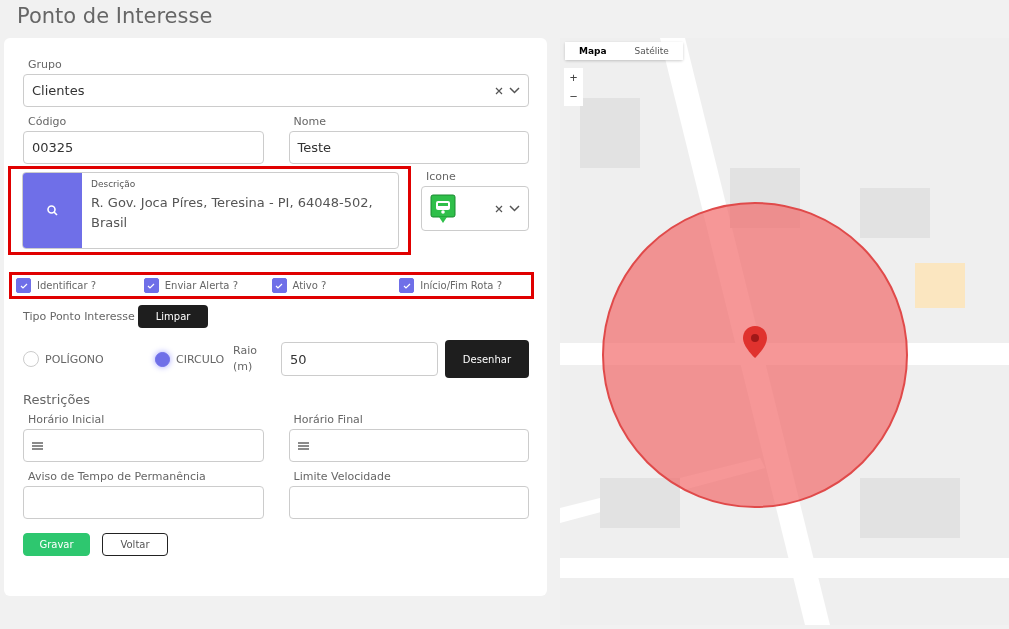 Image resolution: width=1009 pixels, height=629 pixels. What do you see at coordinates (67, 419) in the screenshot?
I see `field-label: Horário Inicial` at bounding box center [67, 419].